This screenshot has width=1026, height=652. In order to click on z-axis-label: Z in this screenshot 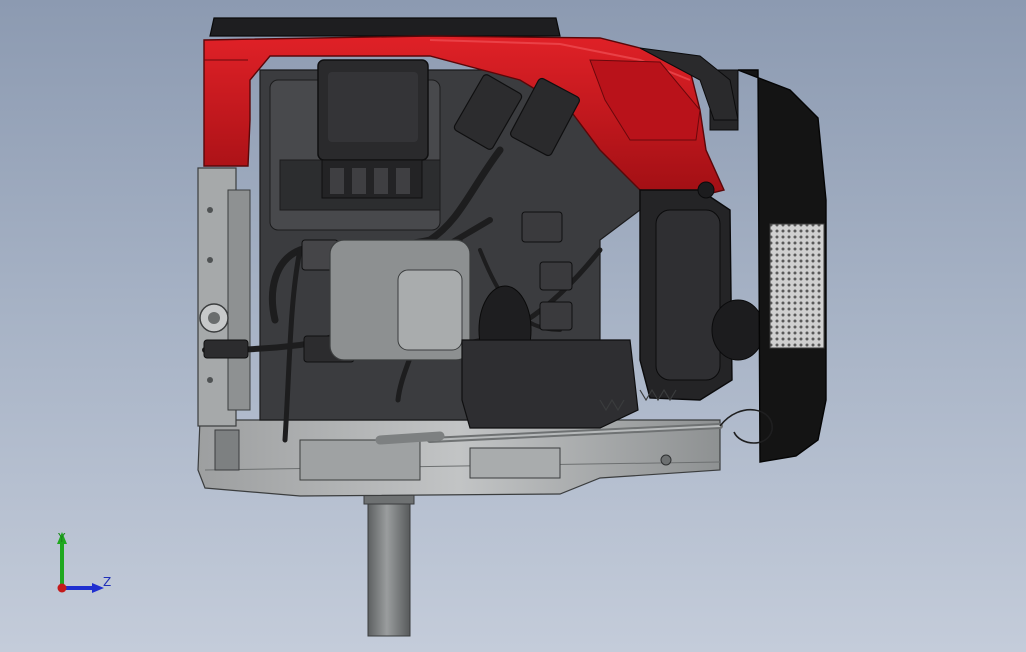, I will do `click(107, 582)`.